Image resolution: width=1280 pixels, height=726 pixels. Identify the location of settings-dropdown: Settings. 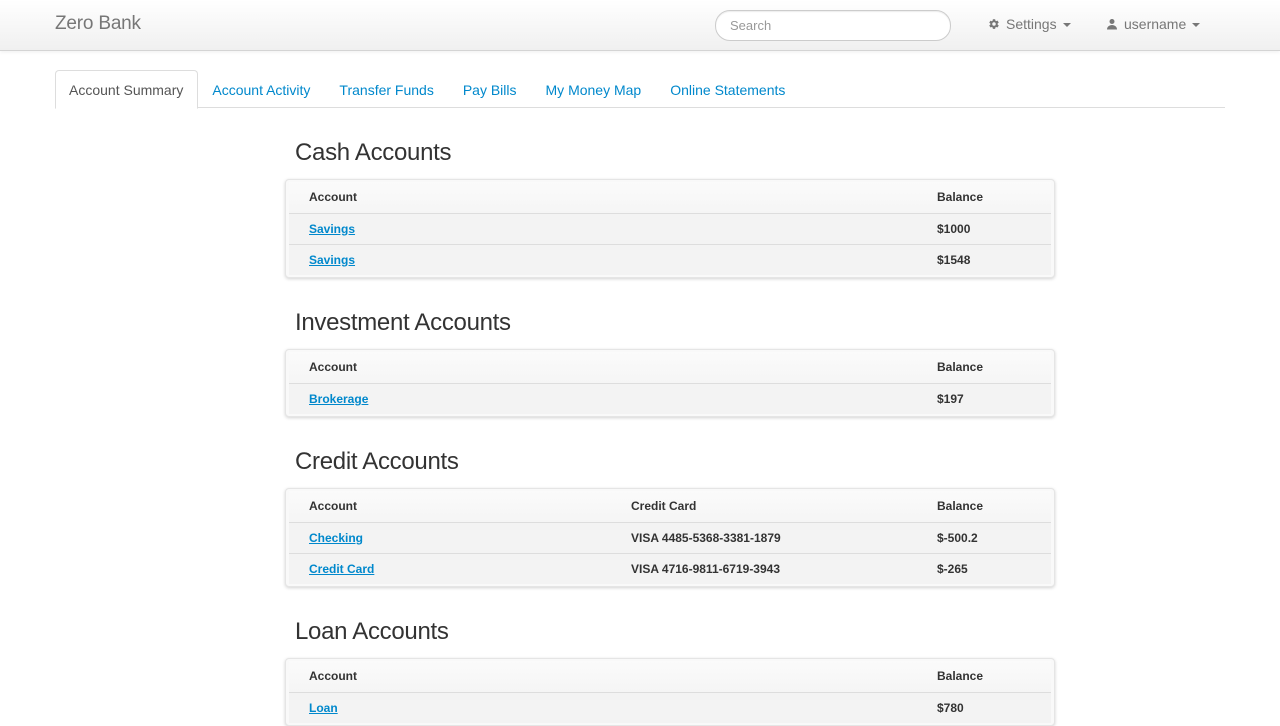
(1029, 24).